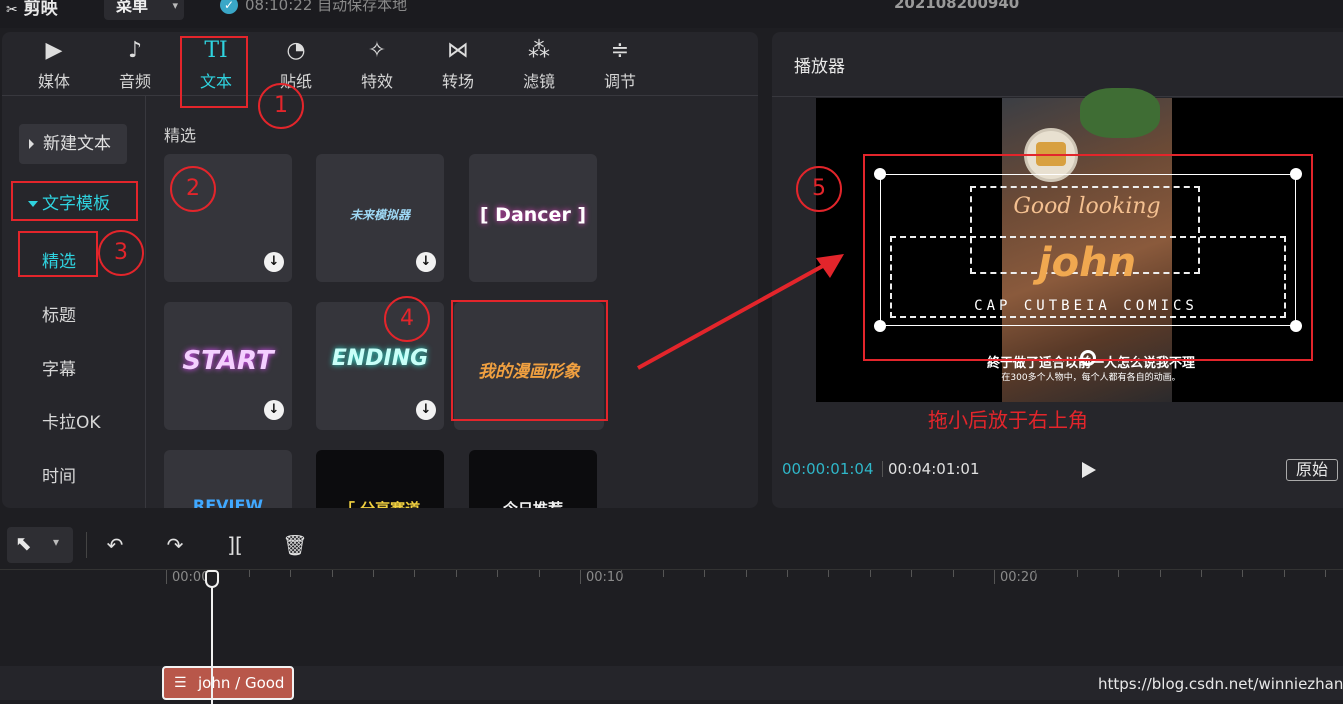 The width and height of the screenshot is (1343, 704). Describe the element at coordinates (377, 66) in the screenshot. I see `tab-effects: ✧ 特效` at that location.